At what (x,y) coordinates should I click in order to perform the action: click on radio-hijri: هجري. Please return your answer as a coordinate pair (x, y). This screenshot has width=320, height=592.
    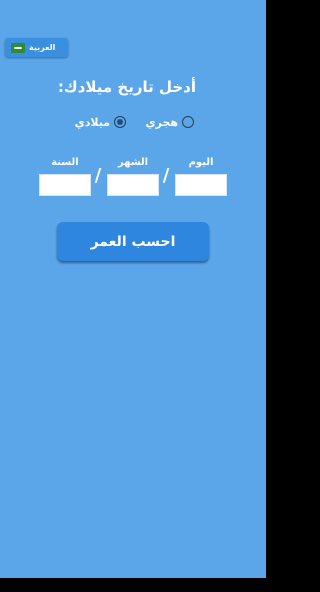
    Looking at the image, I should click on (170, 122).